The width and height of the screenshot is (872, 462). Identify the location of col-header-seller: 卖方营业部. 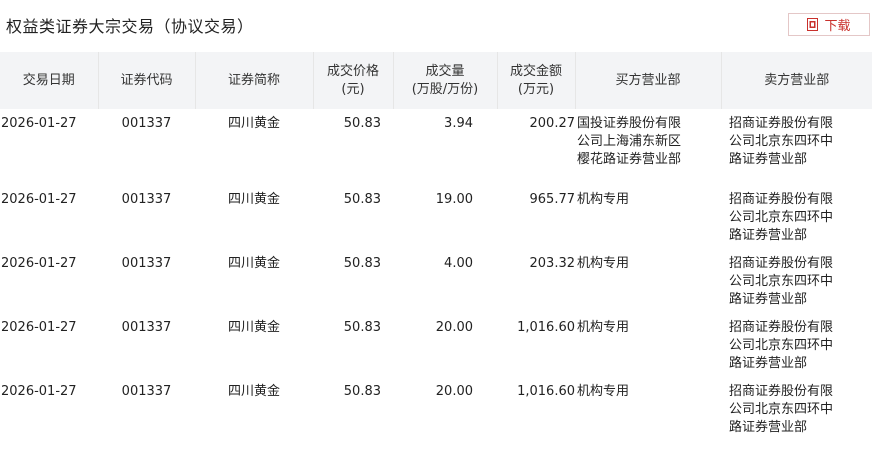
(796, 80).